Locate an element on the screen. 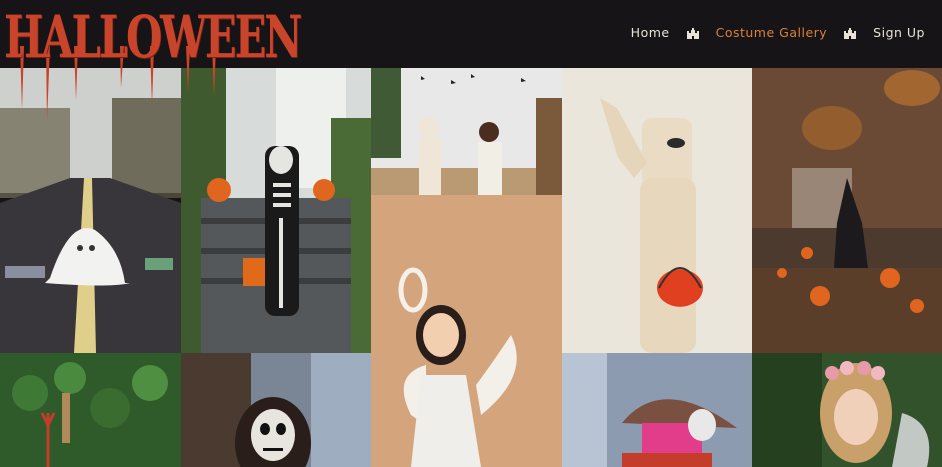 The height and width of the screenshot is (467, 942). photo-witch-costume is located at coordinates (847, 210).